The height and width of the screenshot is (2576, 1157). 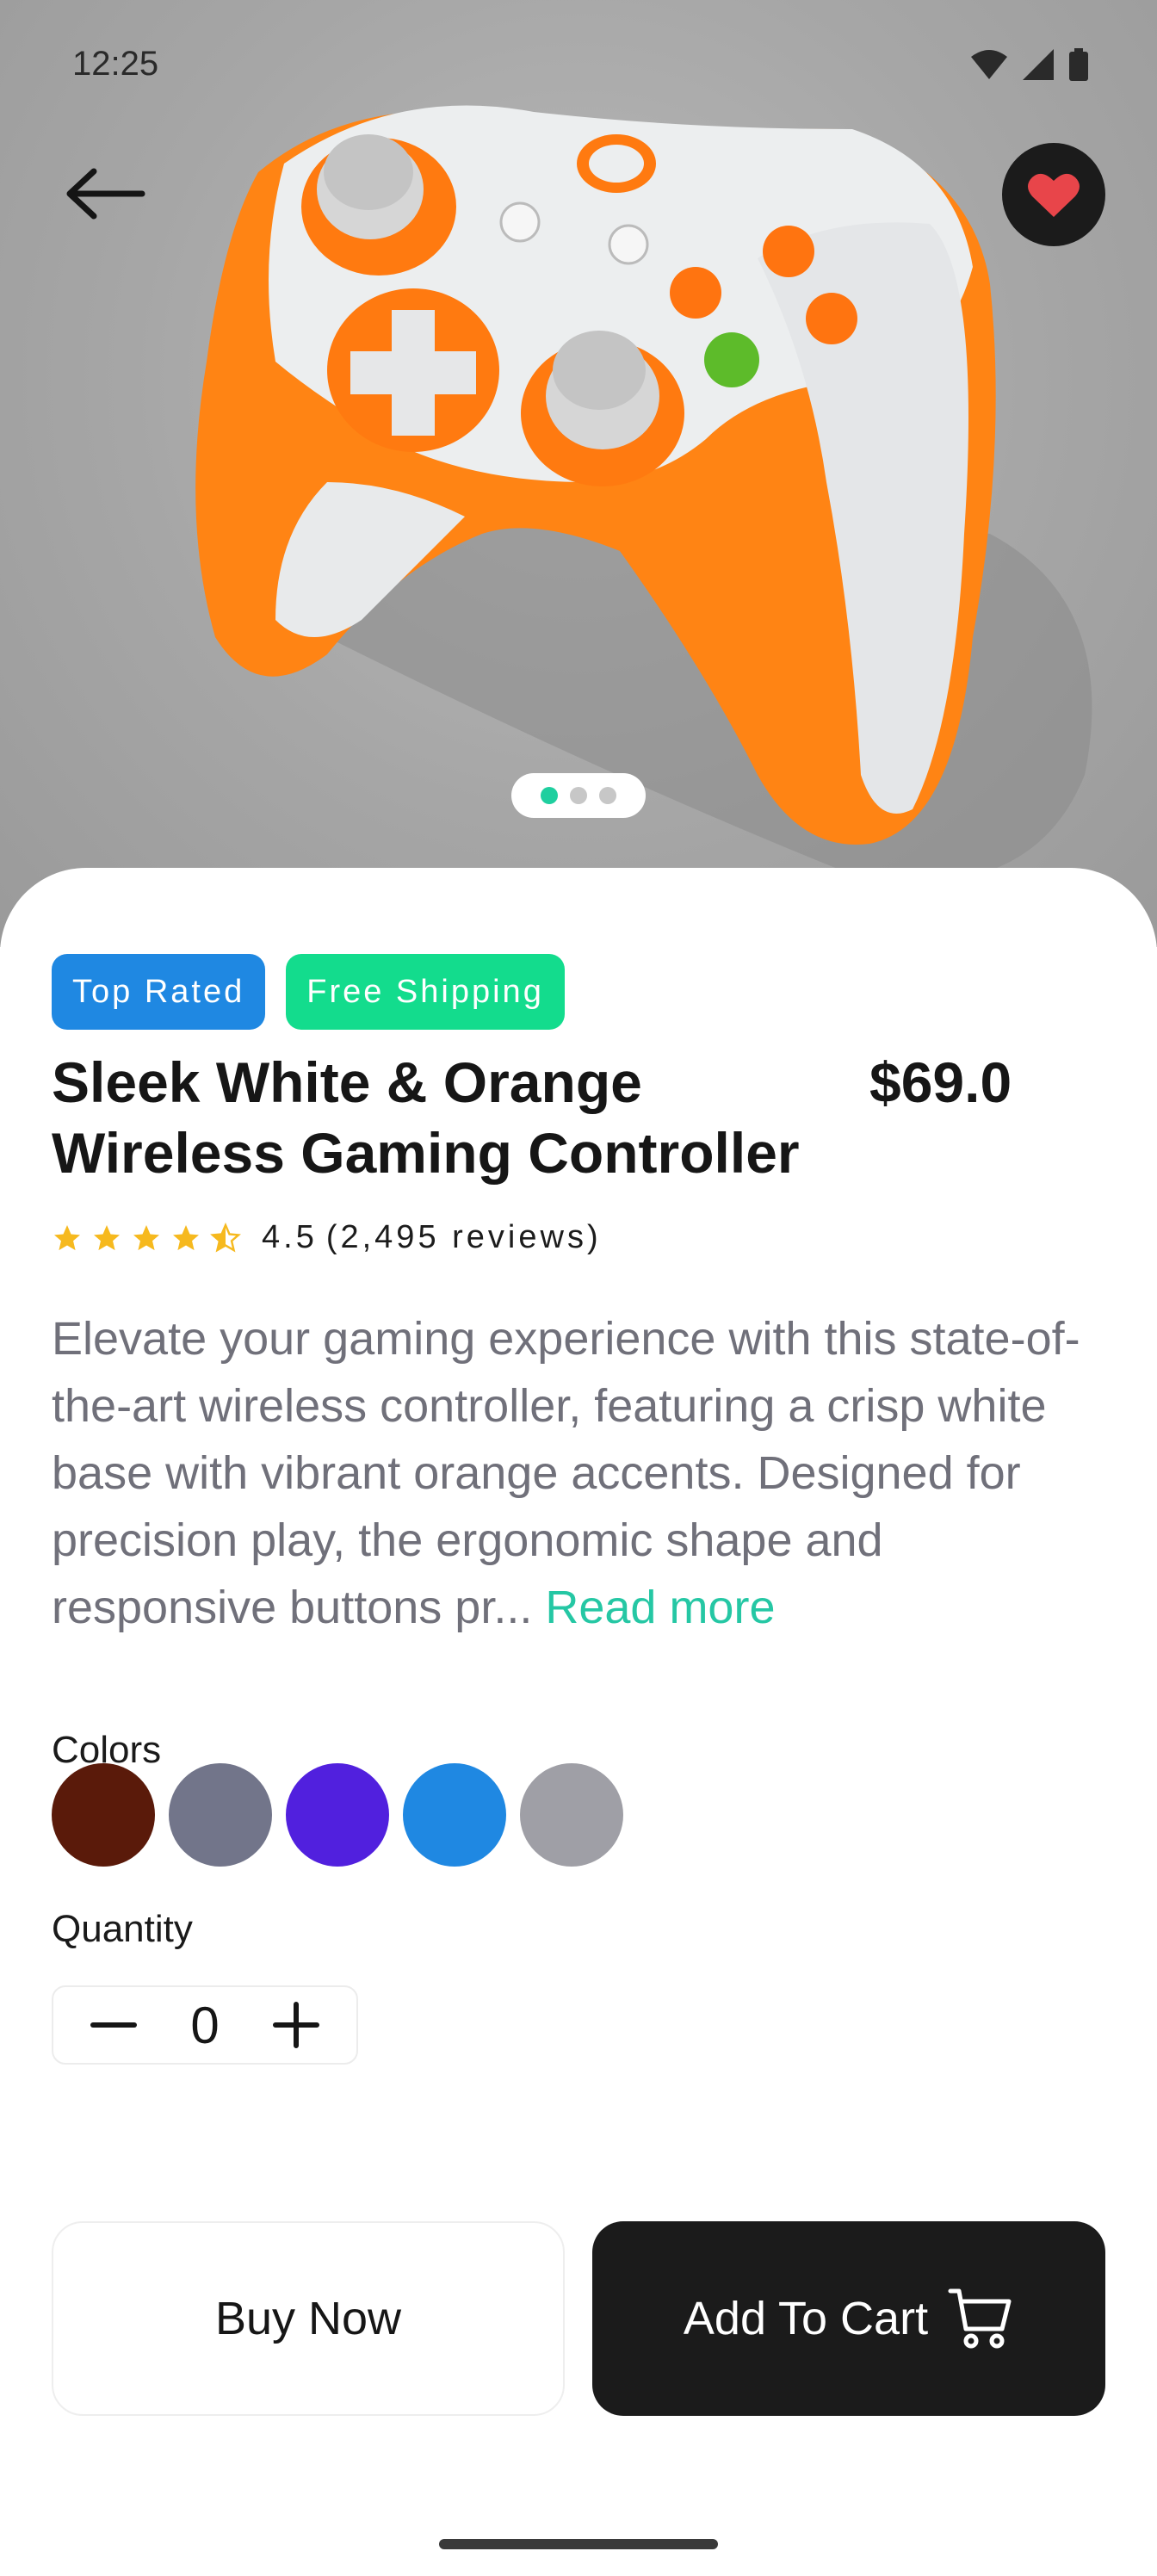 I want to click on image-carousel-indicator, so click(x=579, y=796).